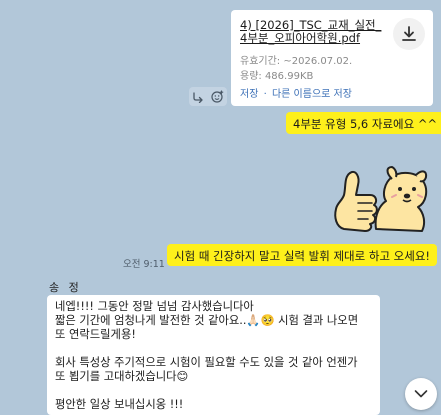 The image size is (441, 415). Describe the element at coordinates (154, 306) in the screenshot. I see `message-line: 네엡!!!! 그동안 정말 넘넘 감사했습니다아` at that location.